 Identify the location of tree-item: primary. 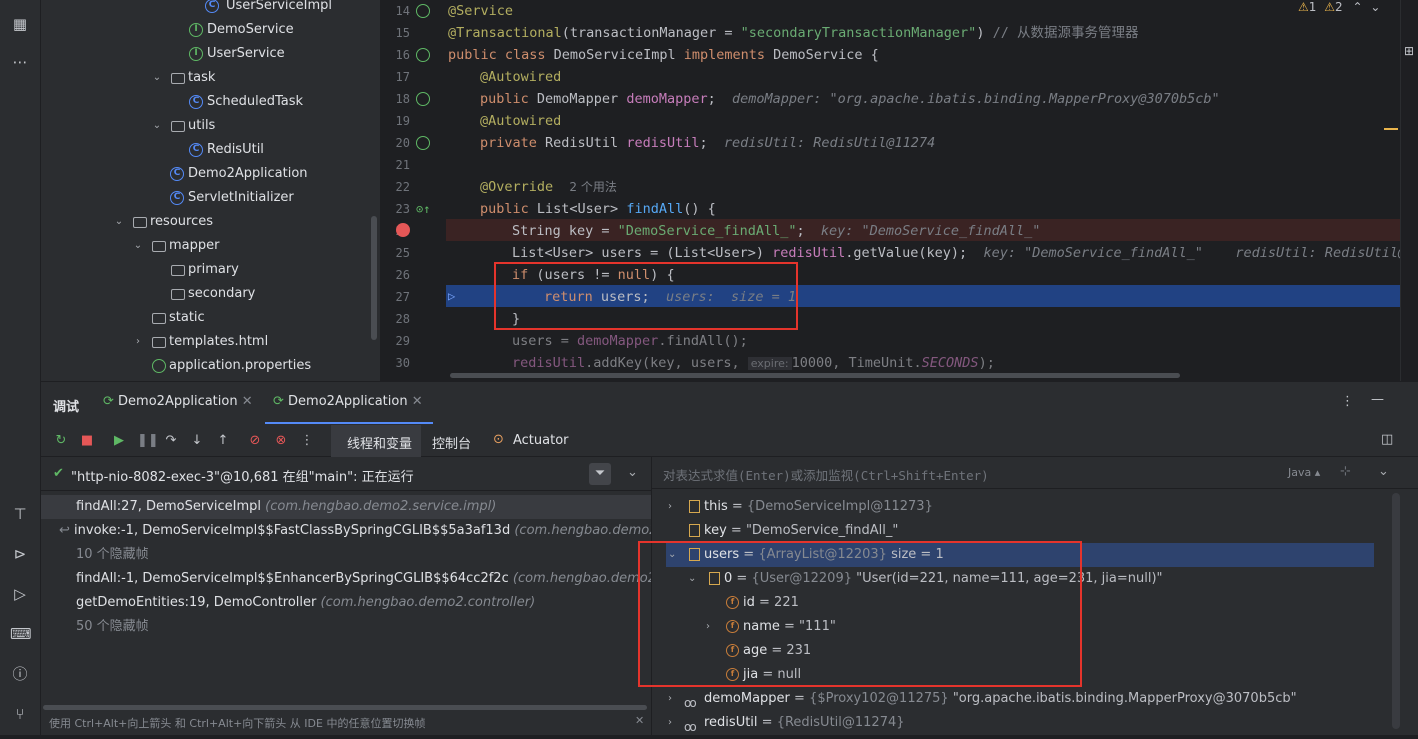
(205, 270).